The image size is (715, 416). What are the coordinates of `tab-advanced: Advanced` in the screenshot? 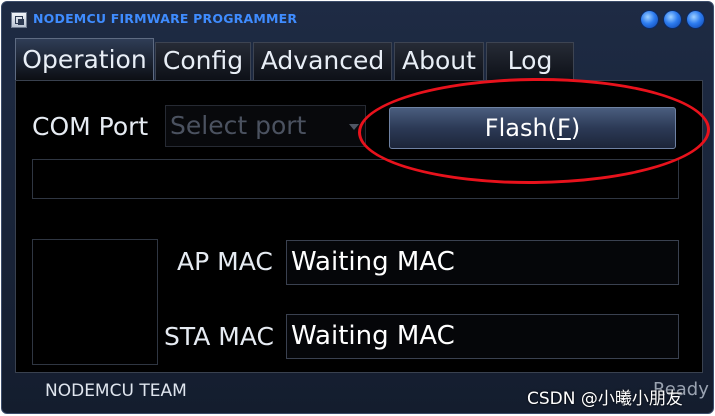 It's located at (322, 61).